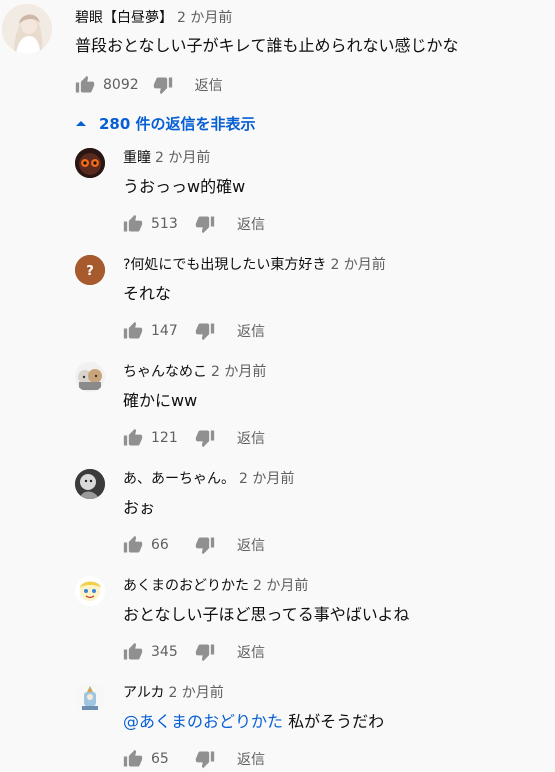 The width and height of the screenshot is (555, 772). I want to click on author-name: あくまのおどりかた, so click(186, 586).